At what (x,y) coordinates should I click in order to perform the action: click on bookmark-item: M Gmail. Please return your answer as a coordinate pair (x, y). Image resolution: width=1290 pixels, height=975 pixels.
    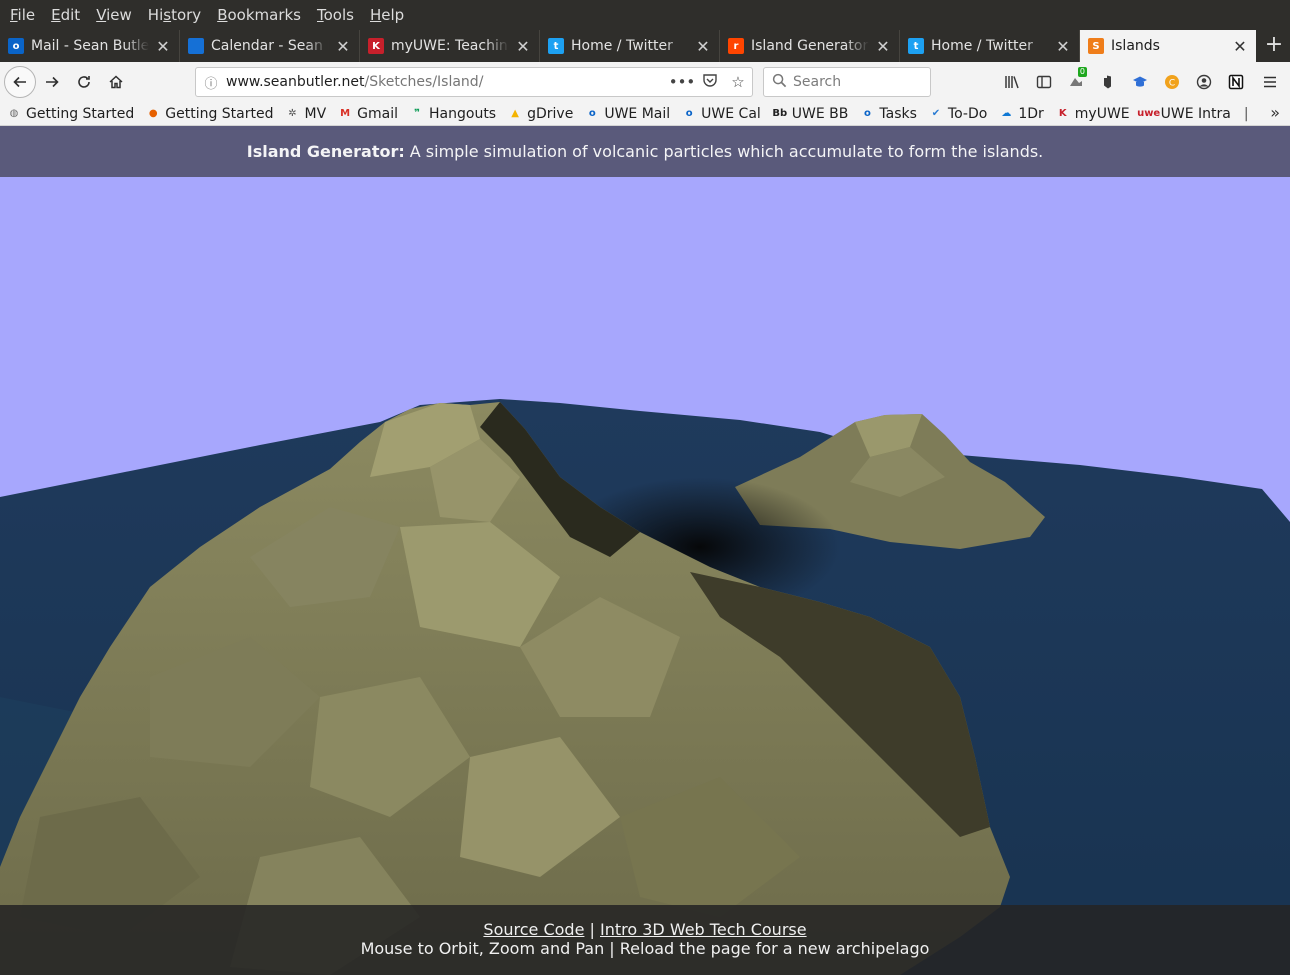
    Looking at the image, I should click on (367, 114).